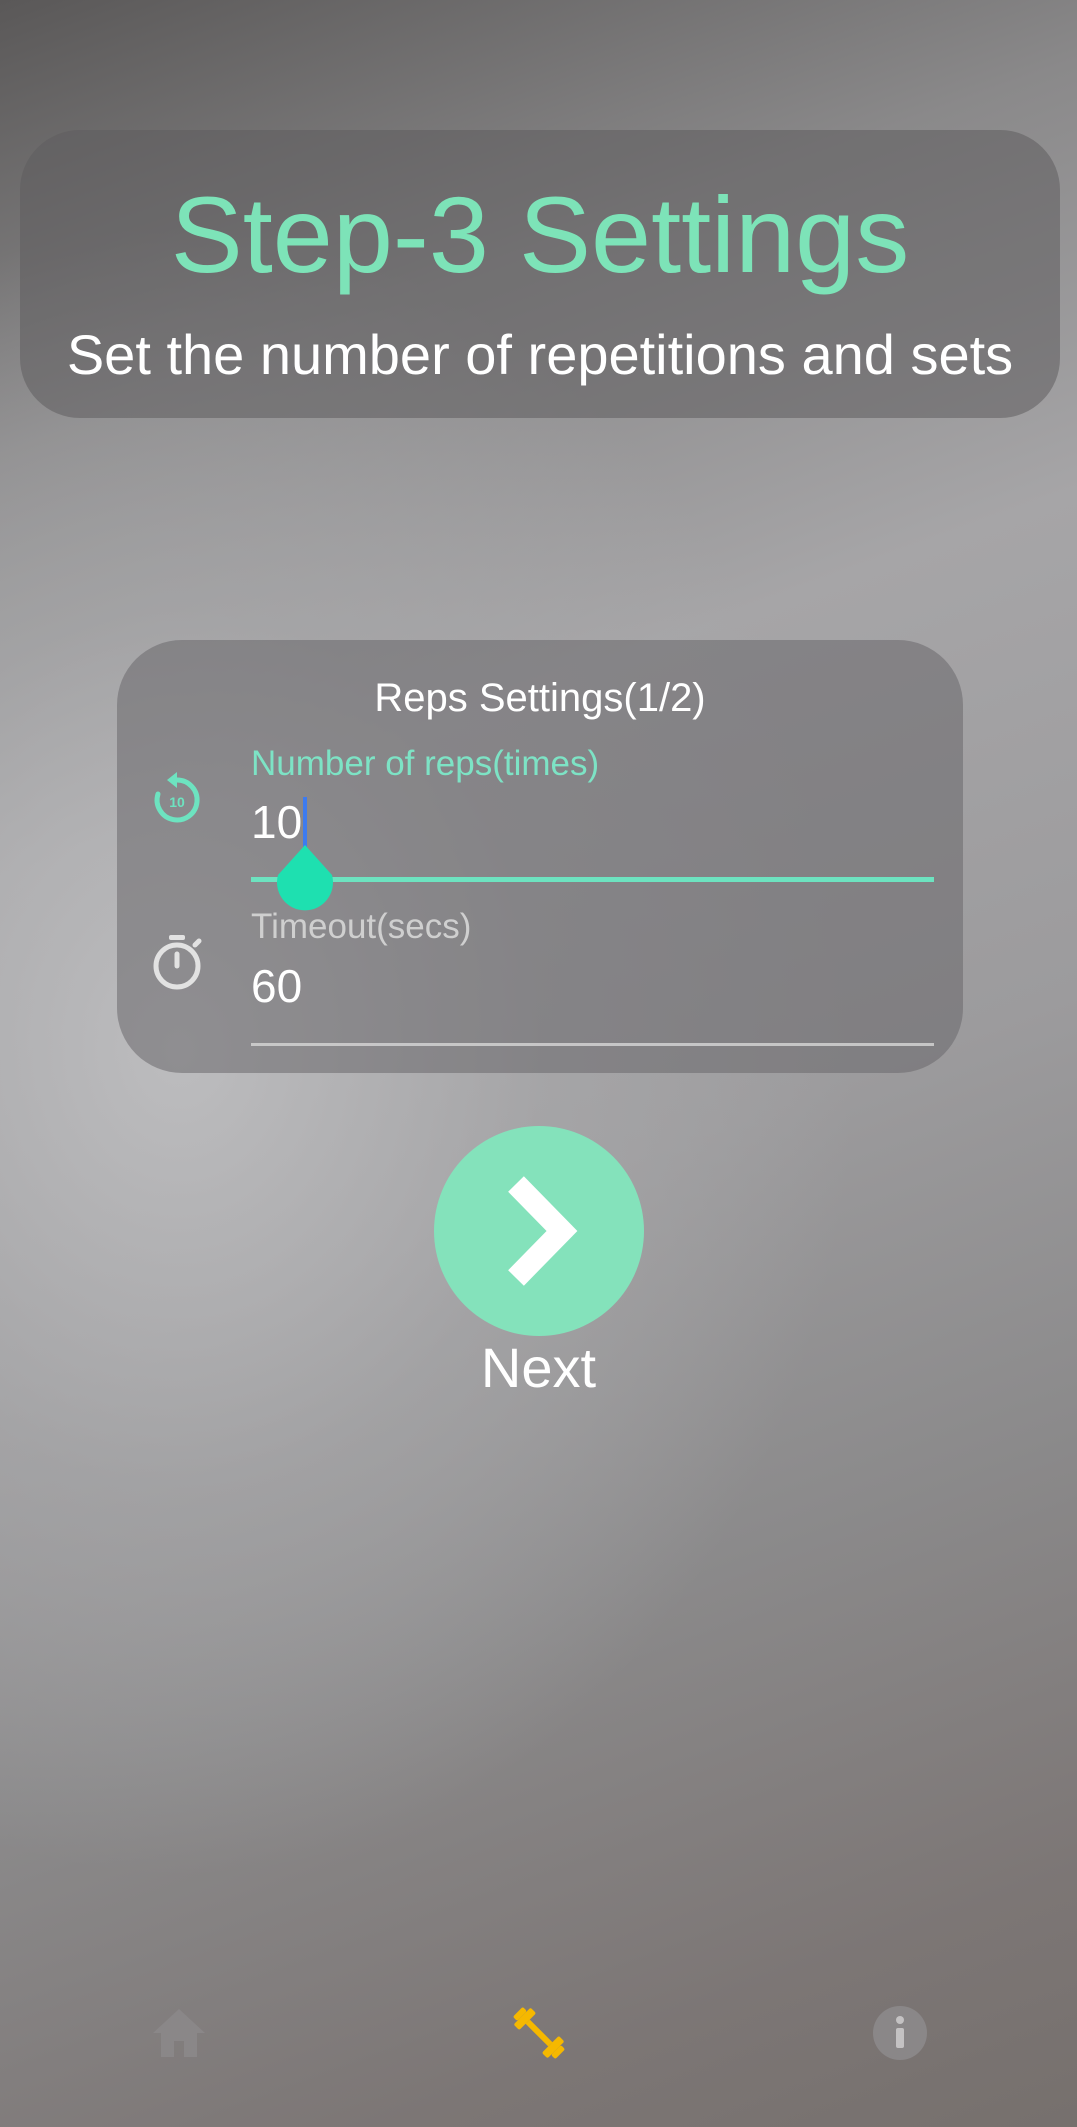 This screenshot has height=2127, width=1077. Describe the element at coordinates (540, 354) in the screenshot. I see `page-subtitle: Set the number of repetitions and sets` at that location.